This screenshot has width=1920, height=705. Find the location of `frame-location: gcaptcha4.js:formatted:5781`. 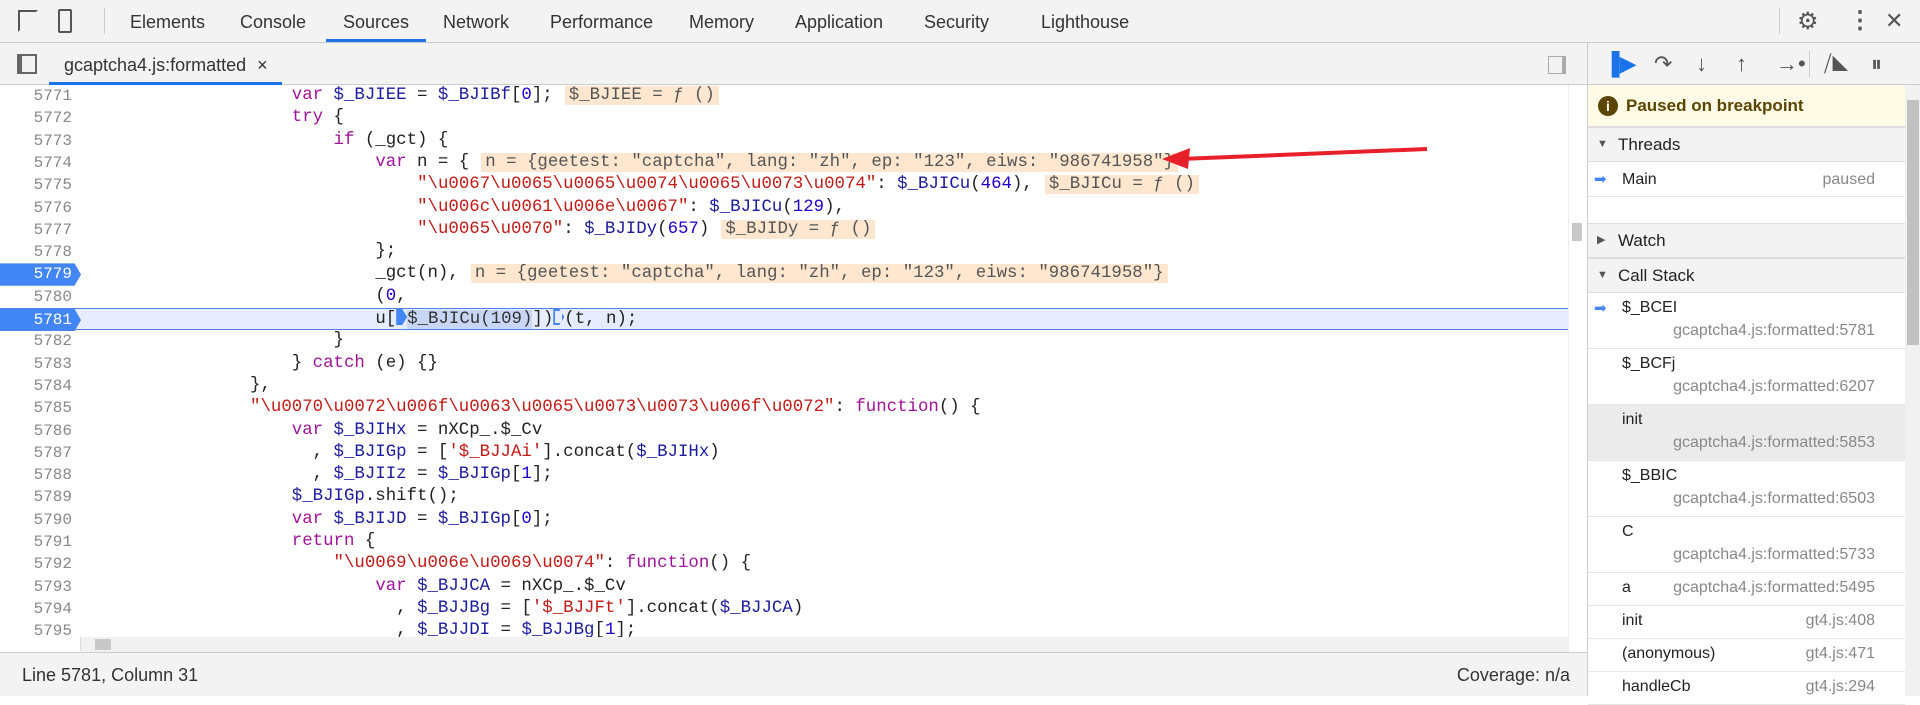

frame-location: gcaptcha4.js:formatted:5781 is located at coordinates (1774, 331).